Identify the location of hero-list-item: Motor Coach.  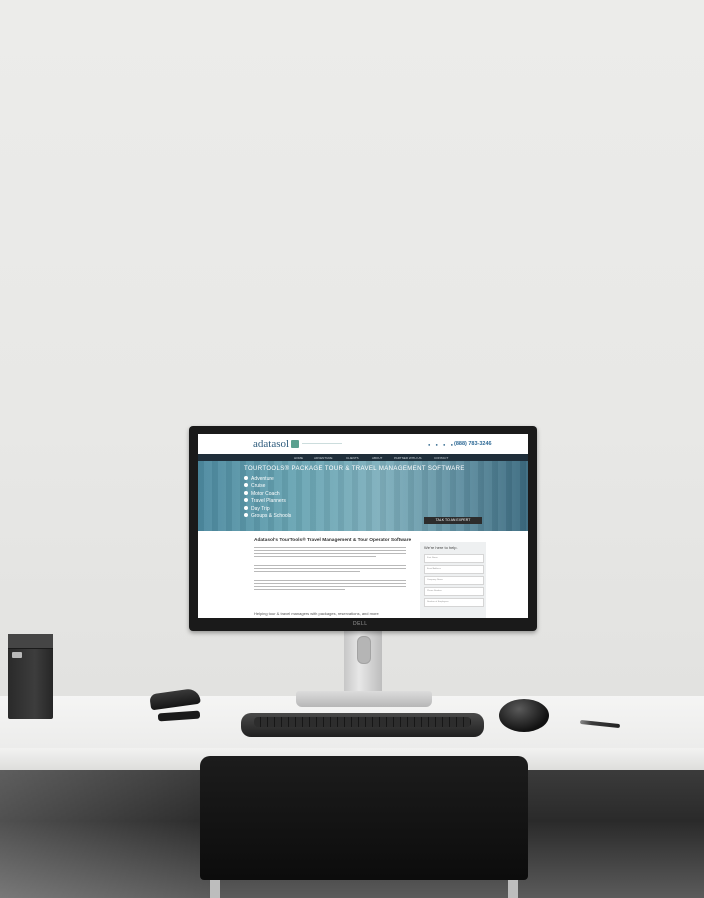
(267, 494).